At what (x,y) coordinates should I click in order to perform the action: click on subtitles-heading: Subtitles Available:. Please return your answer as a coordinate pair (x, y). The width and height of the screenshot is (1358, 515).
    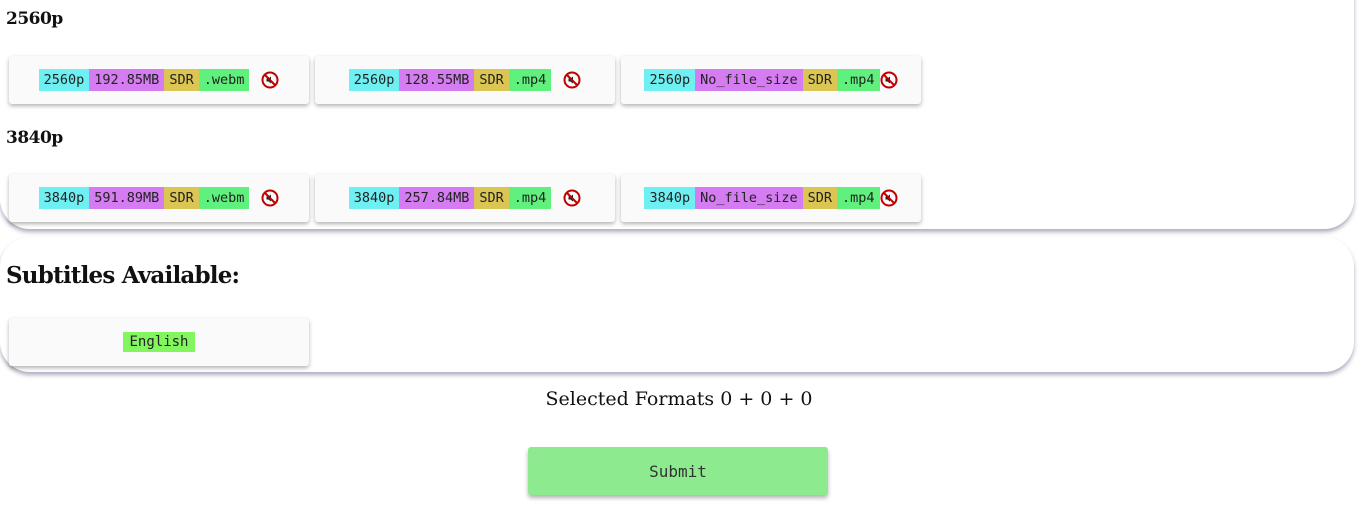
    Looking at the image, I should click on (123, 275).